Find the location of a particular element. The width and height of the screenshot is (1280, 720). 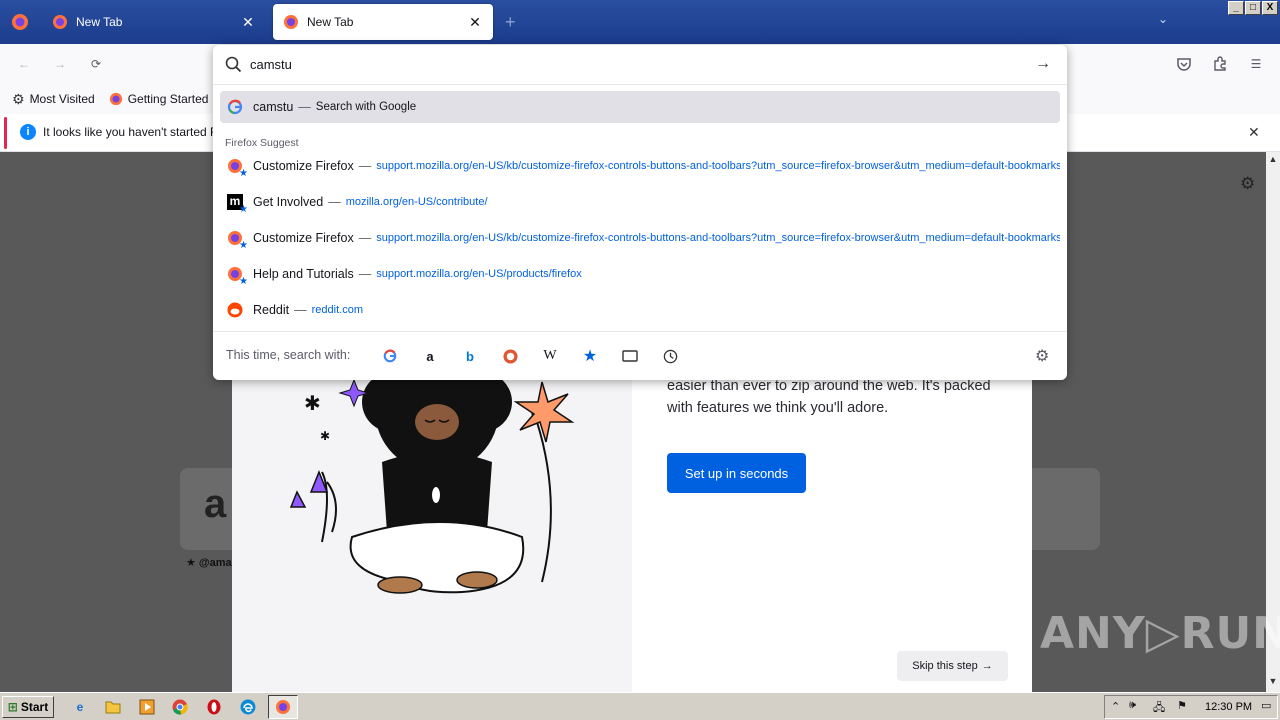

volume-icon: 🕪 is located at coordinates (1132, 705).